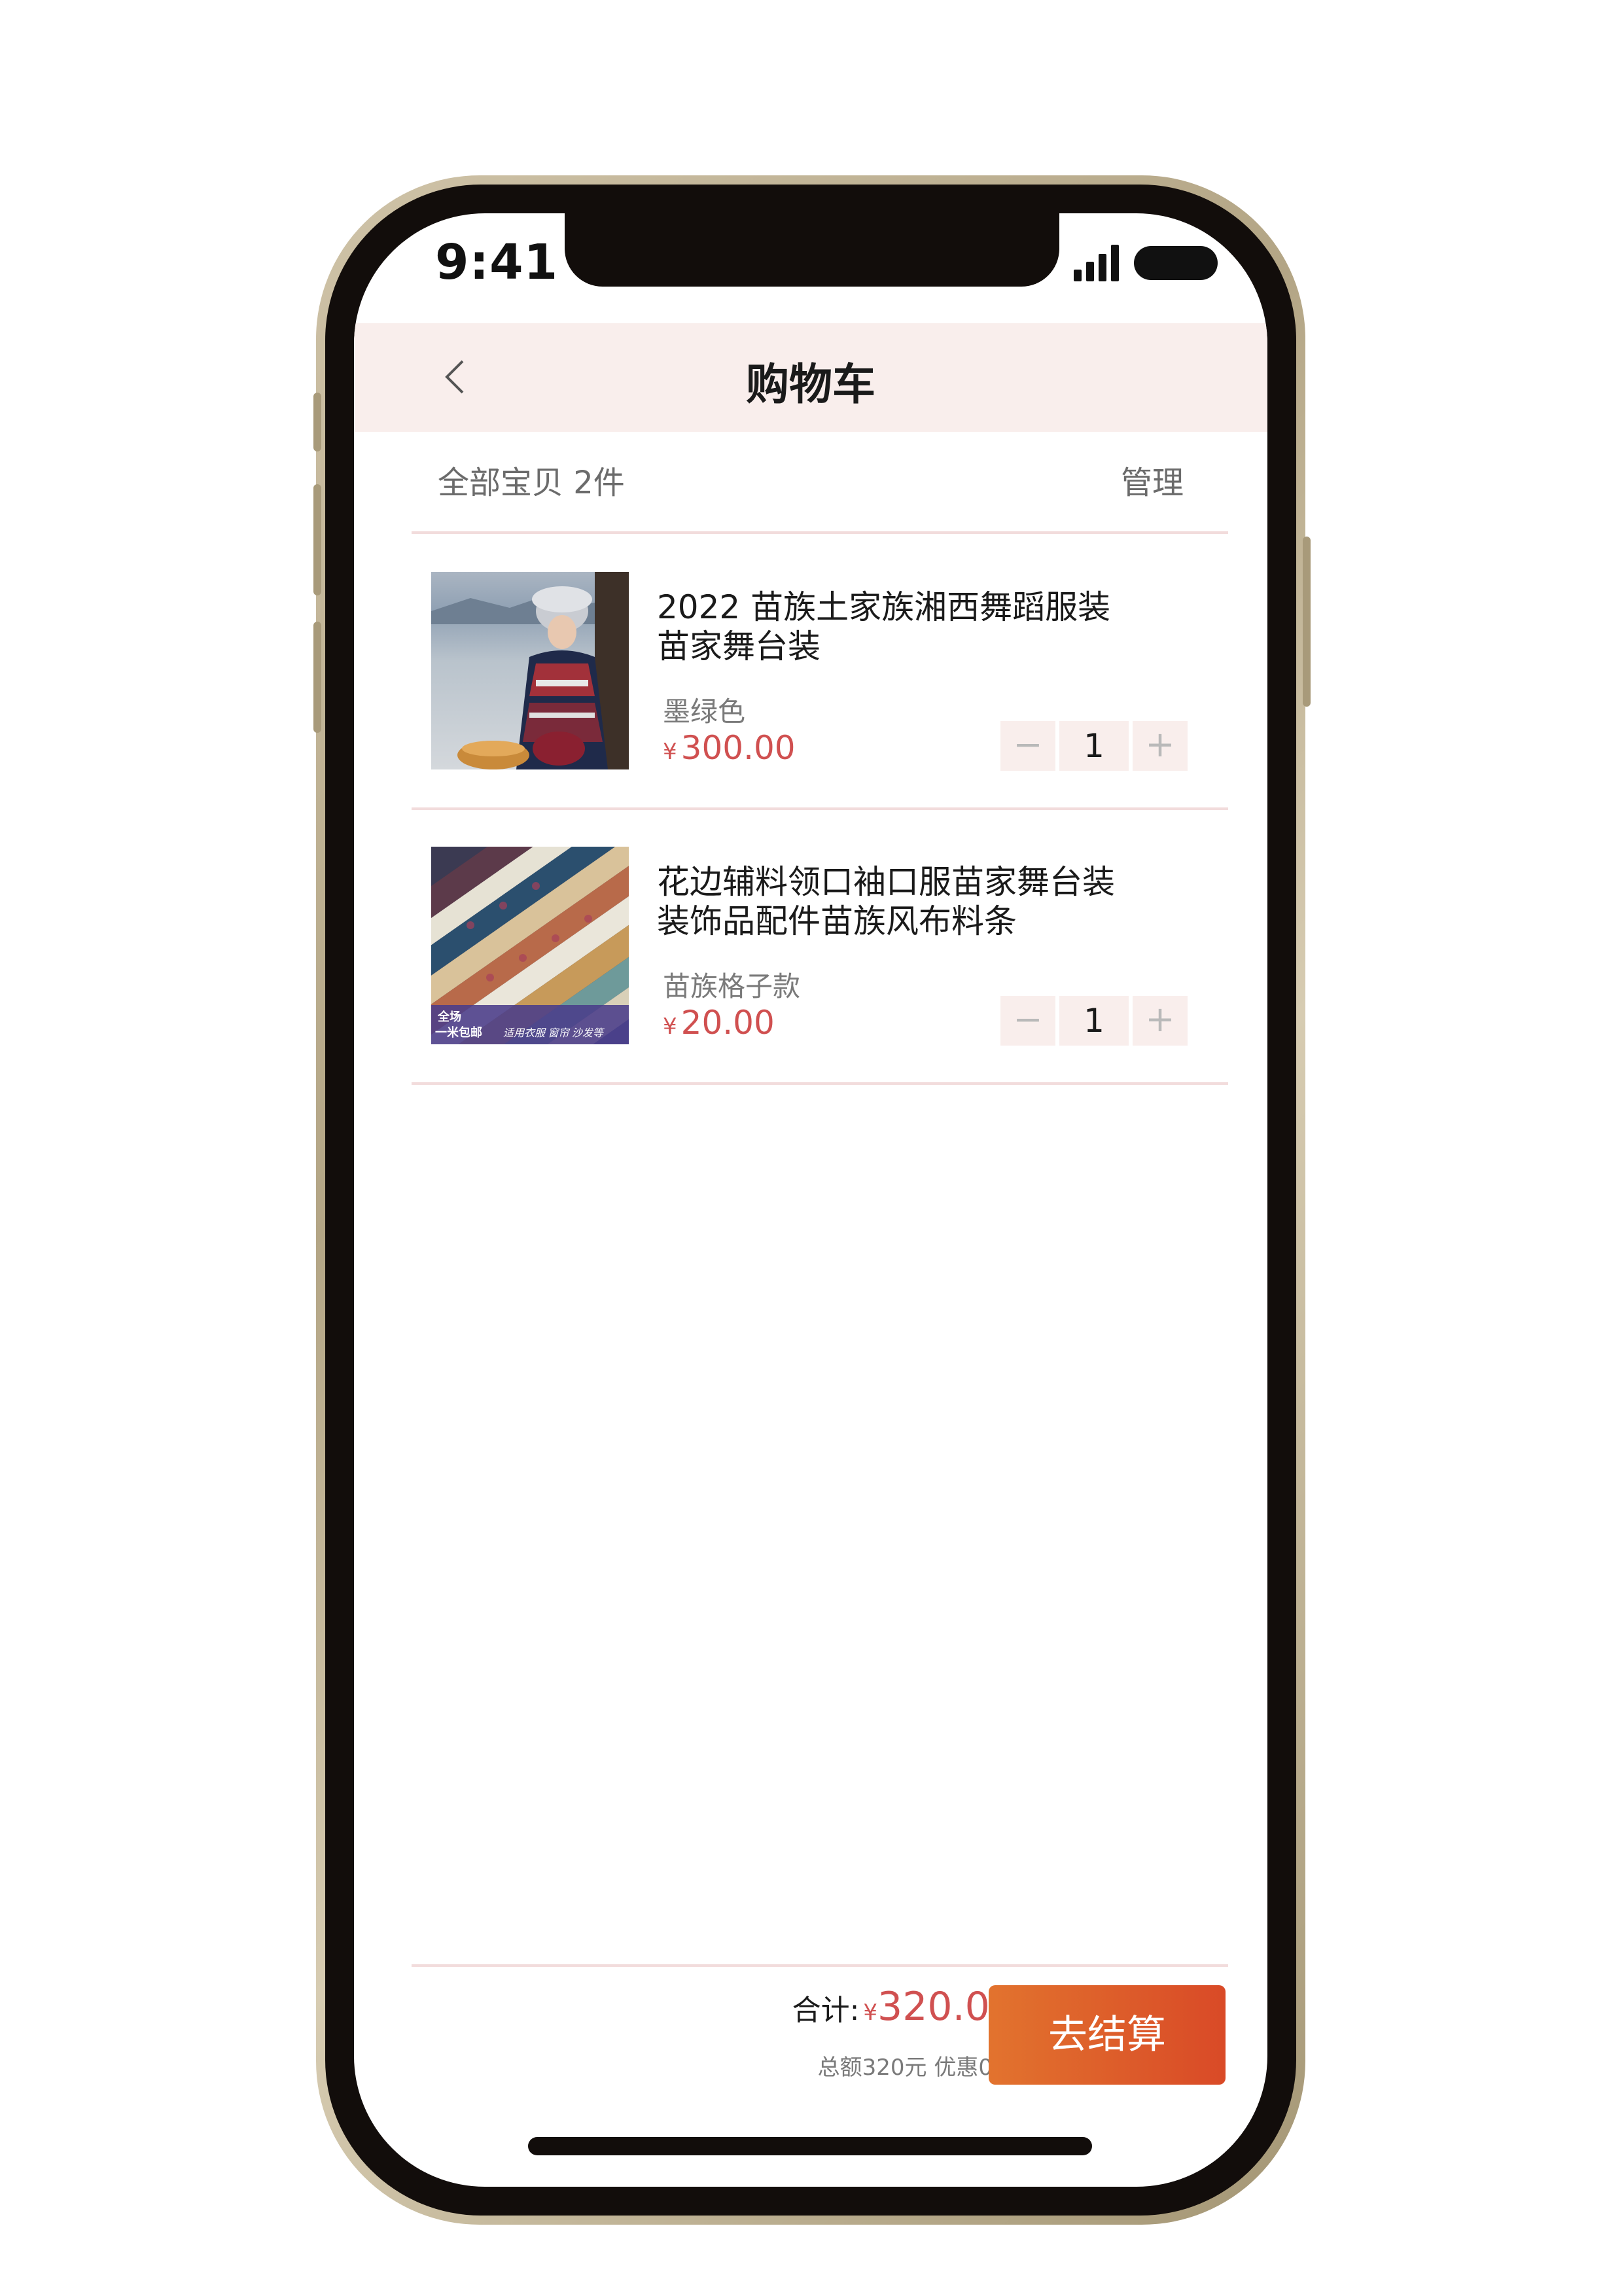 The image size is (1624, 2296). I want to click on product-thumbnail, so click(530, 670).